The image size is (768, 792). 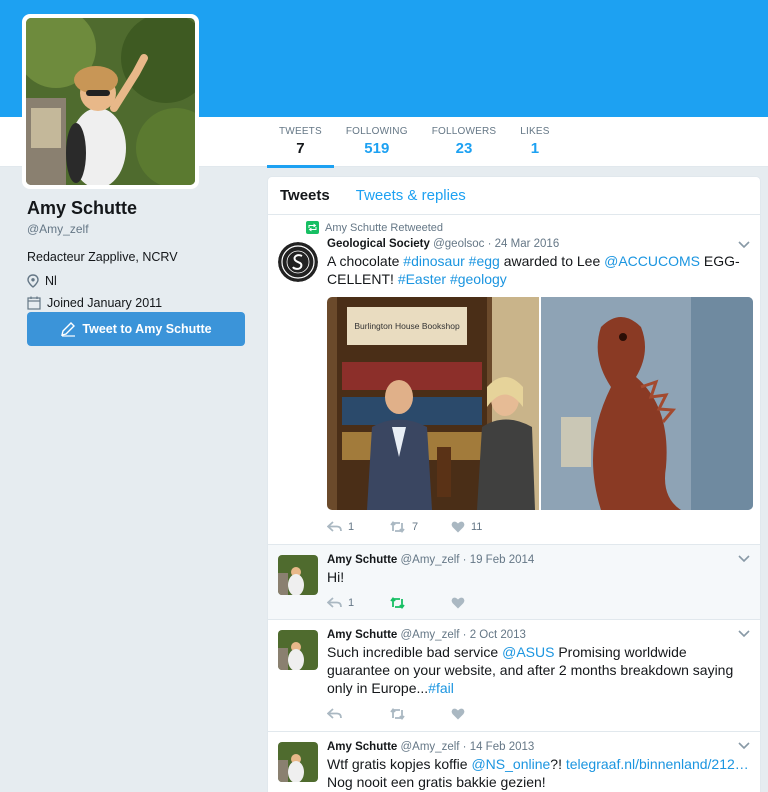 I want to click on profile-handle: @Amy_zelf, so click(x=142, y=229).